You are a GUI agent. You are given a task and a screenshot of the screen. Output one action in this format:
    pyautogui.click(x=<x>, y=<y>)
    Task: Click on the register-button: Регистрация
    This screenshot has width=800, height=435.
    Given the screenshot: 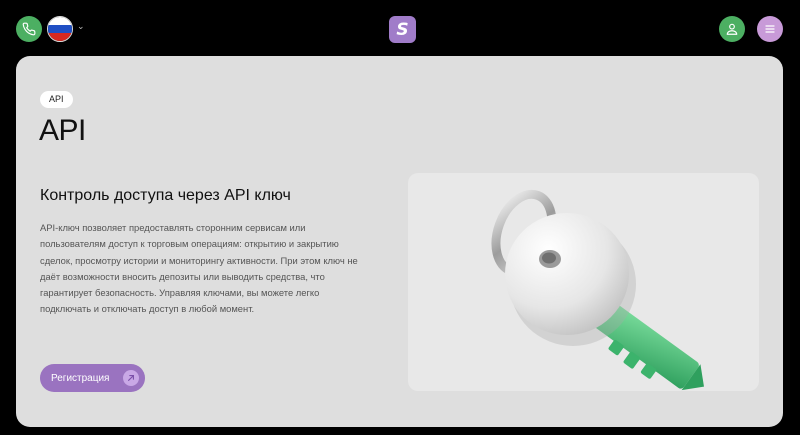 What is the action you would take?
    pyautogui.click(x=92, y=378)
    